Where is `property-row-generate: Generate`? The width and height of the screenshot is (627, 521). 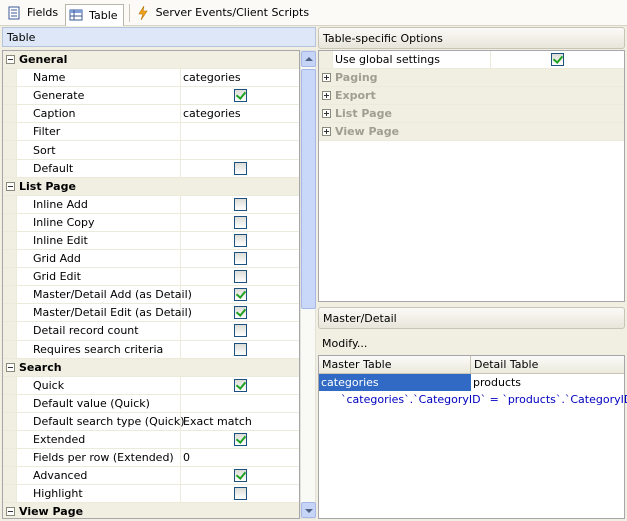 property-row-generate: Generate is located at coordinates (151, 96).